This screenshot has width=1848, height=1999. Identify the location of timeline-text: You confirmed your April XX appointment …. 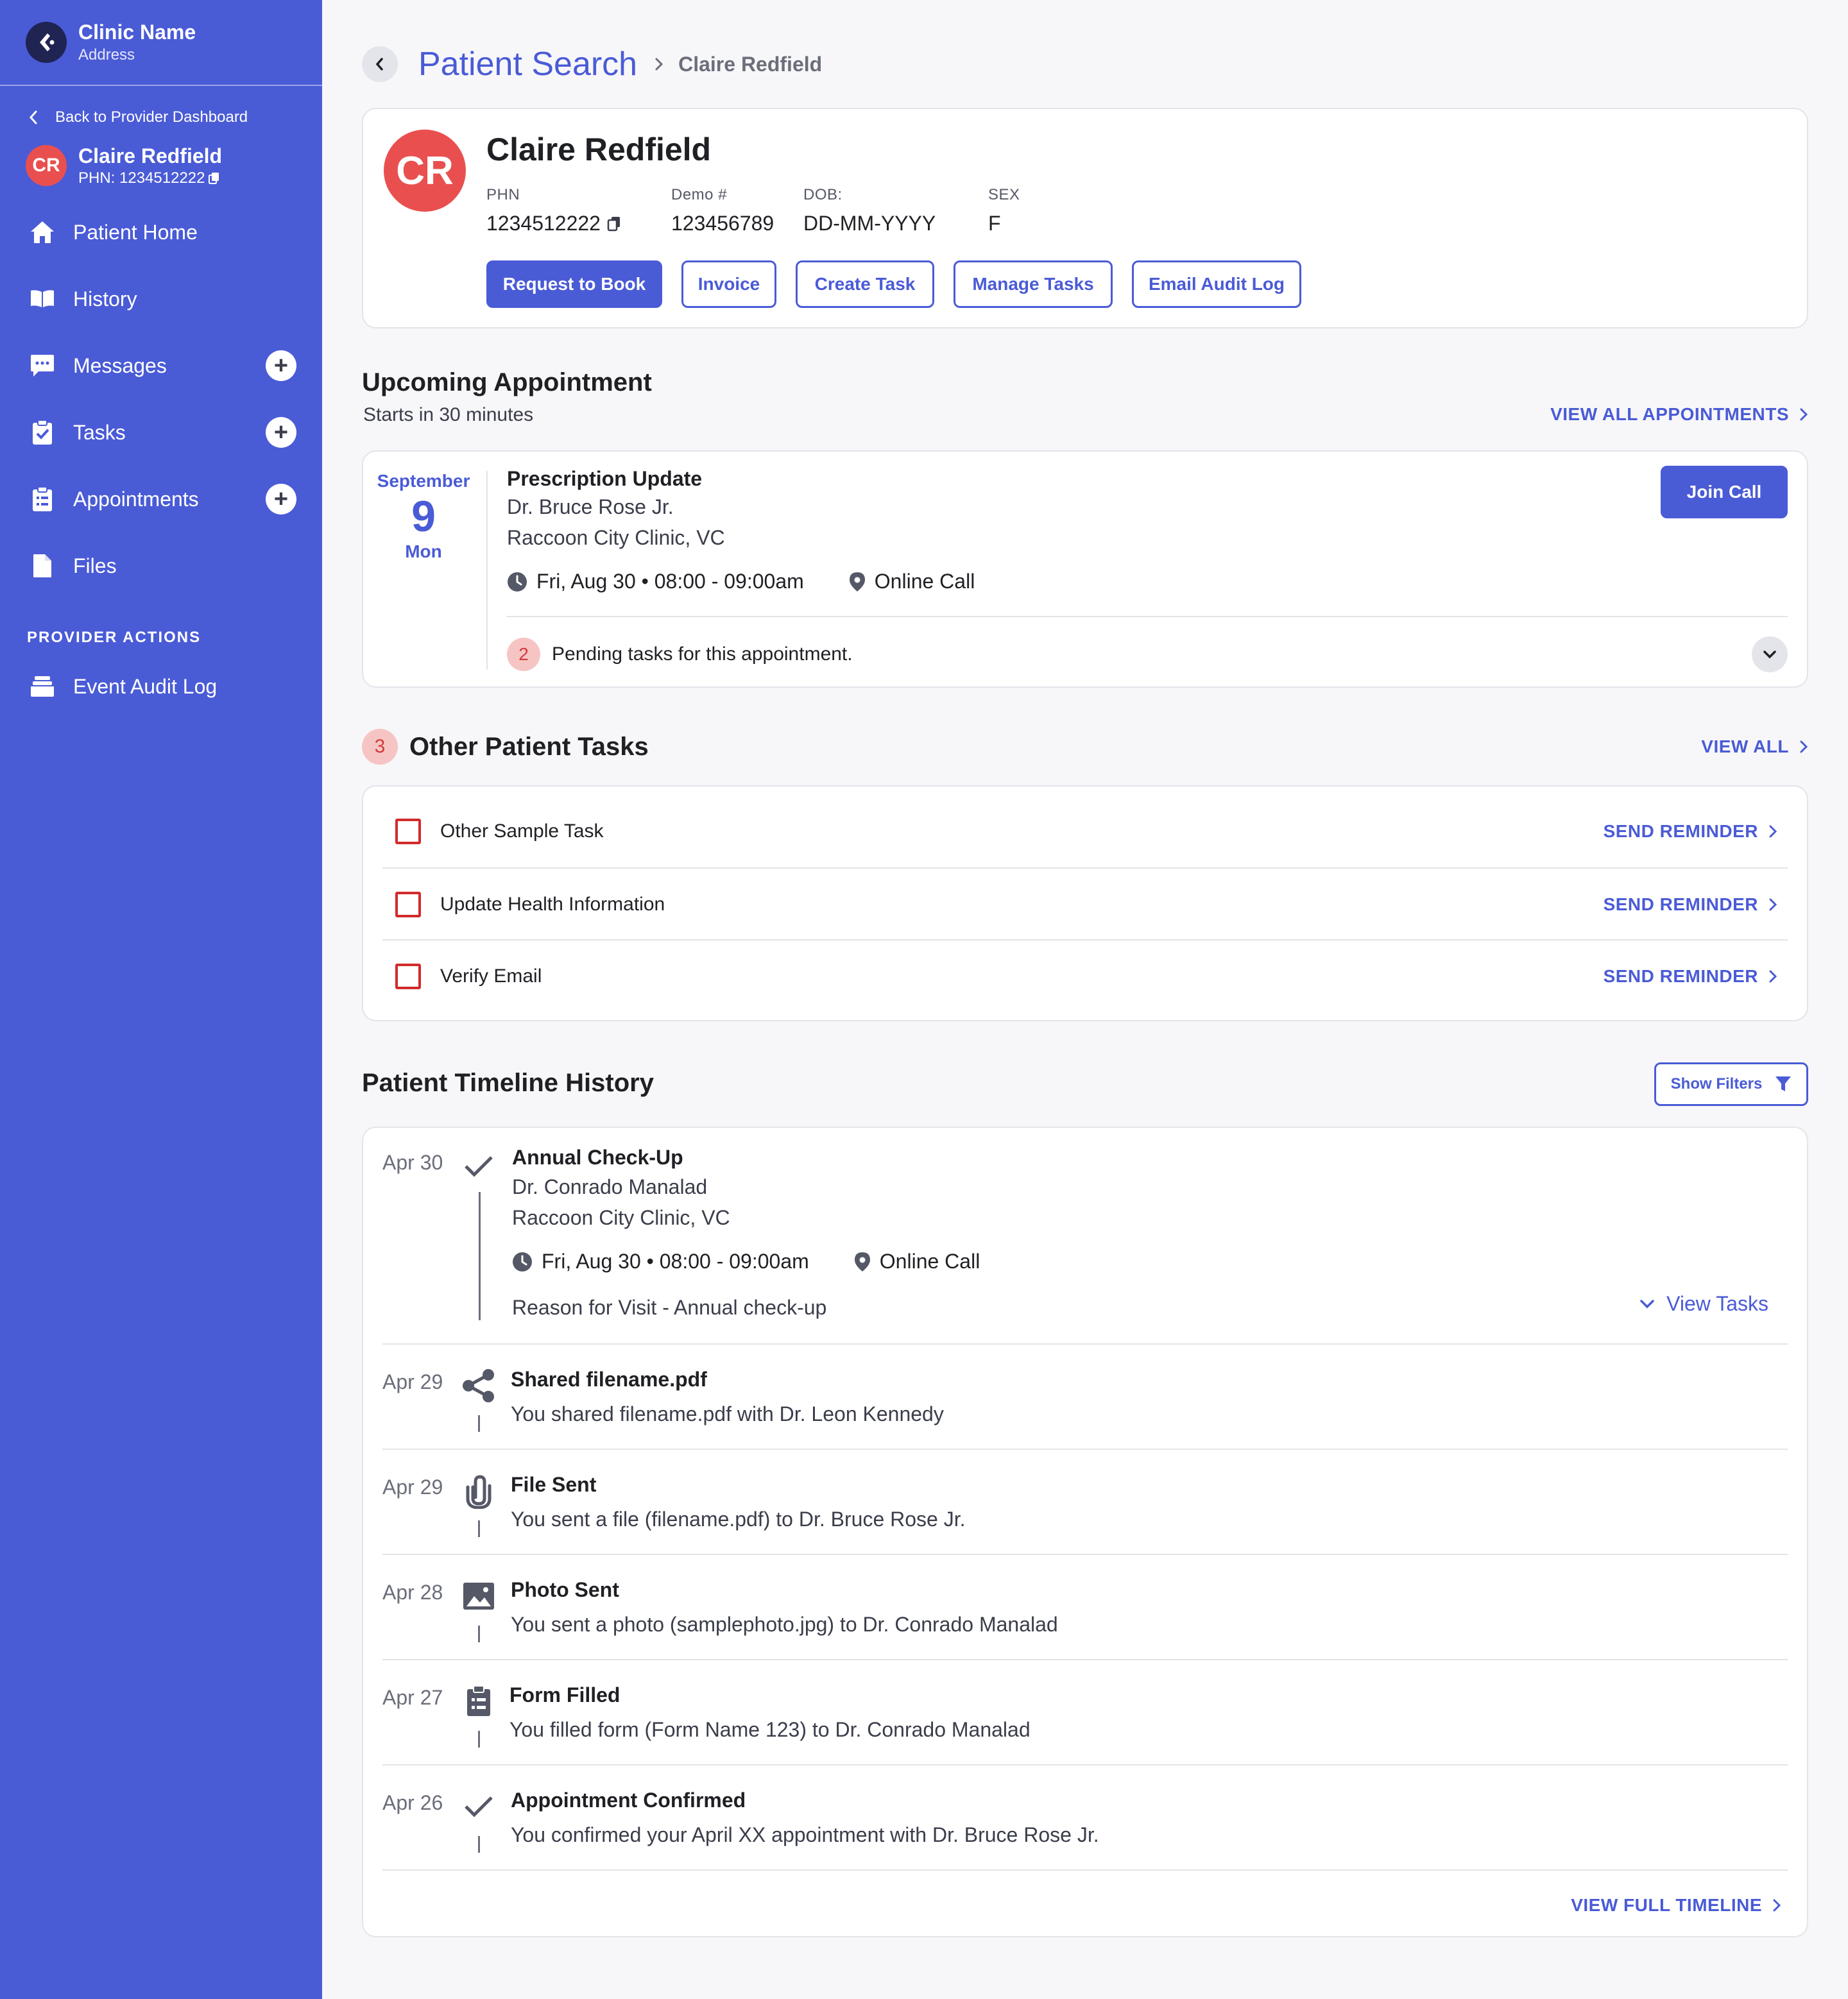
(805, 1834).